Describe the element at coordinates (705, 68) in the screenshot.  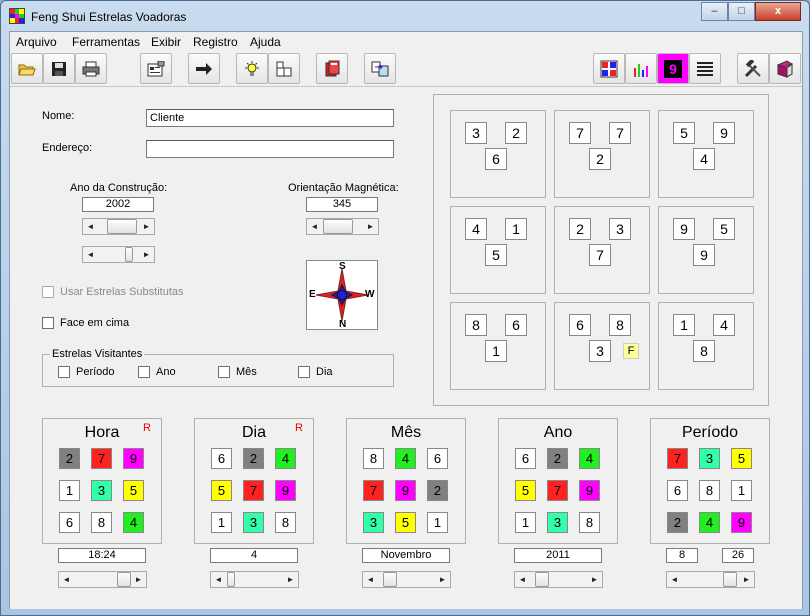
I see `lines-button` at that location.